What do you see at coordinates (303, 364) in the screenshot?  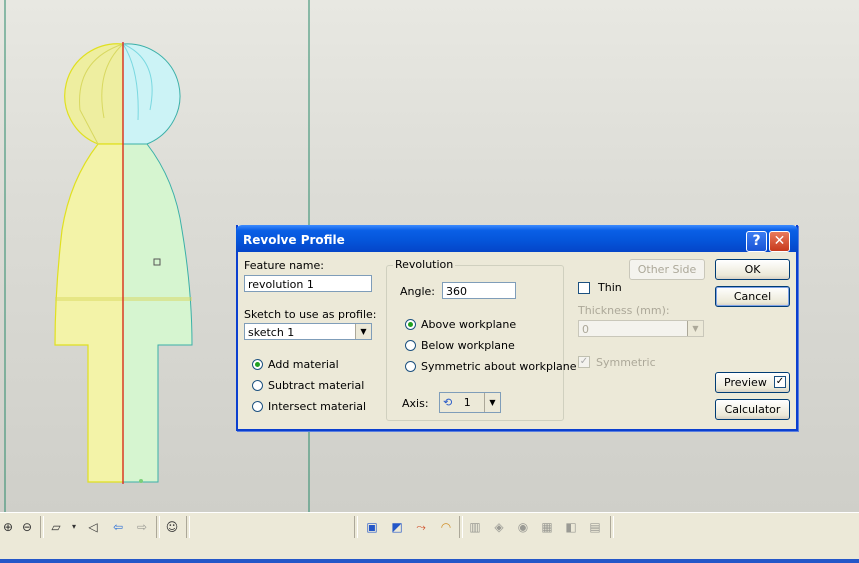 I see `add-material-label: Add material` at bounding box center [303, 364].